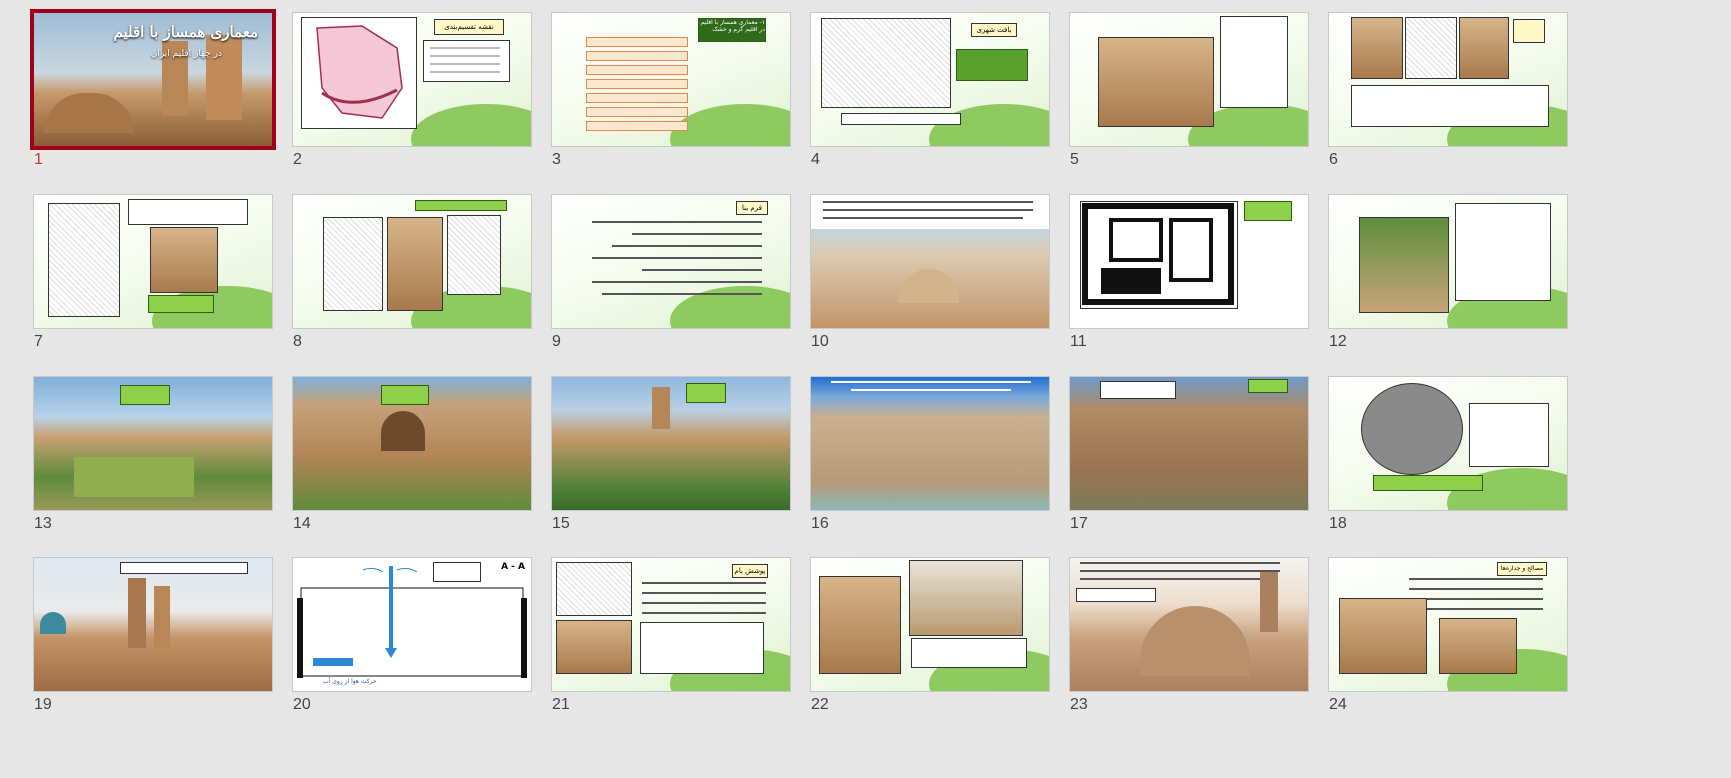  I want to click on slide-24-title: مصالح و جداره‌ها, so click(1522, 569).